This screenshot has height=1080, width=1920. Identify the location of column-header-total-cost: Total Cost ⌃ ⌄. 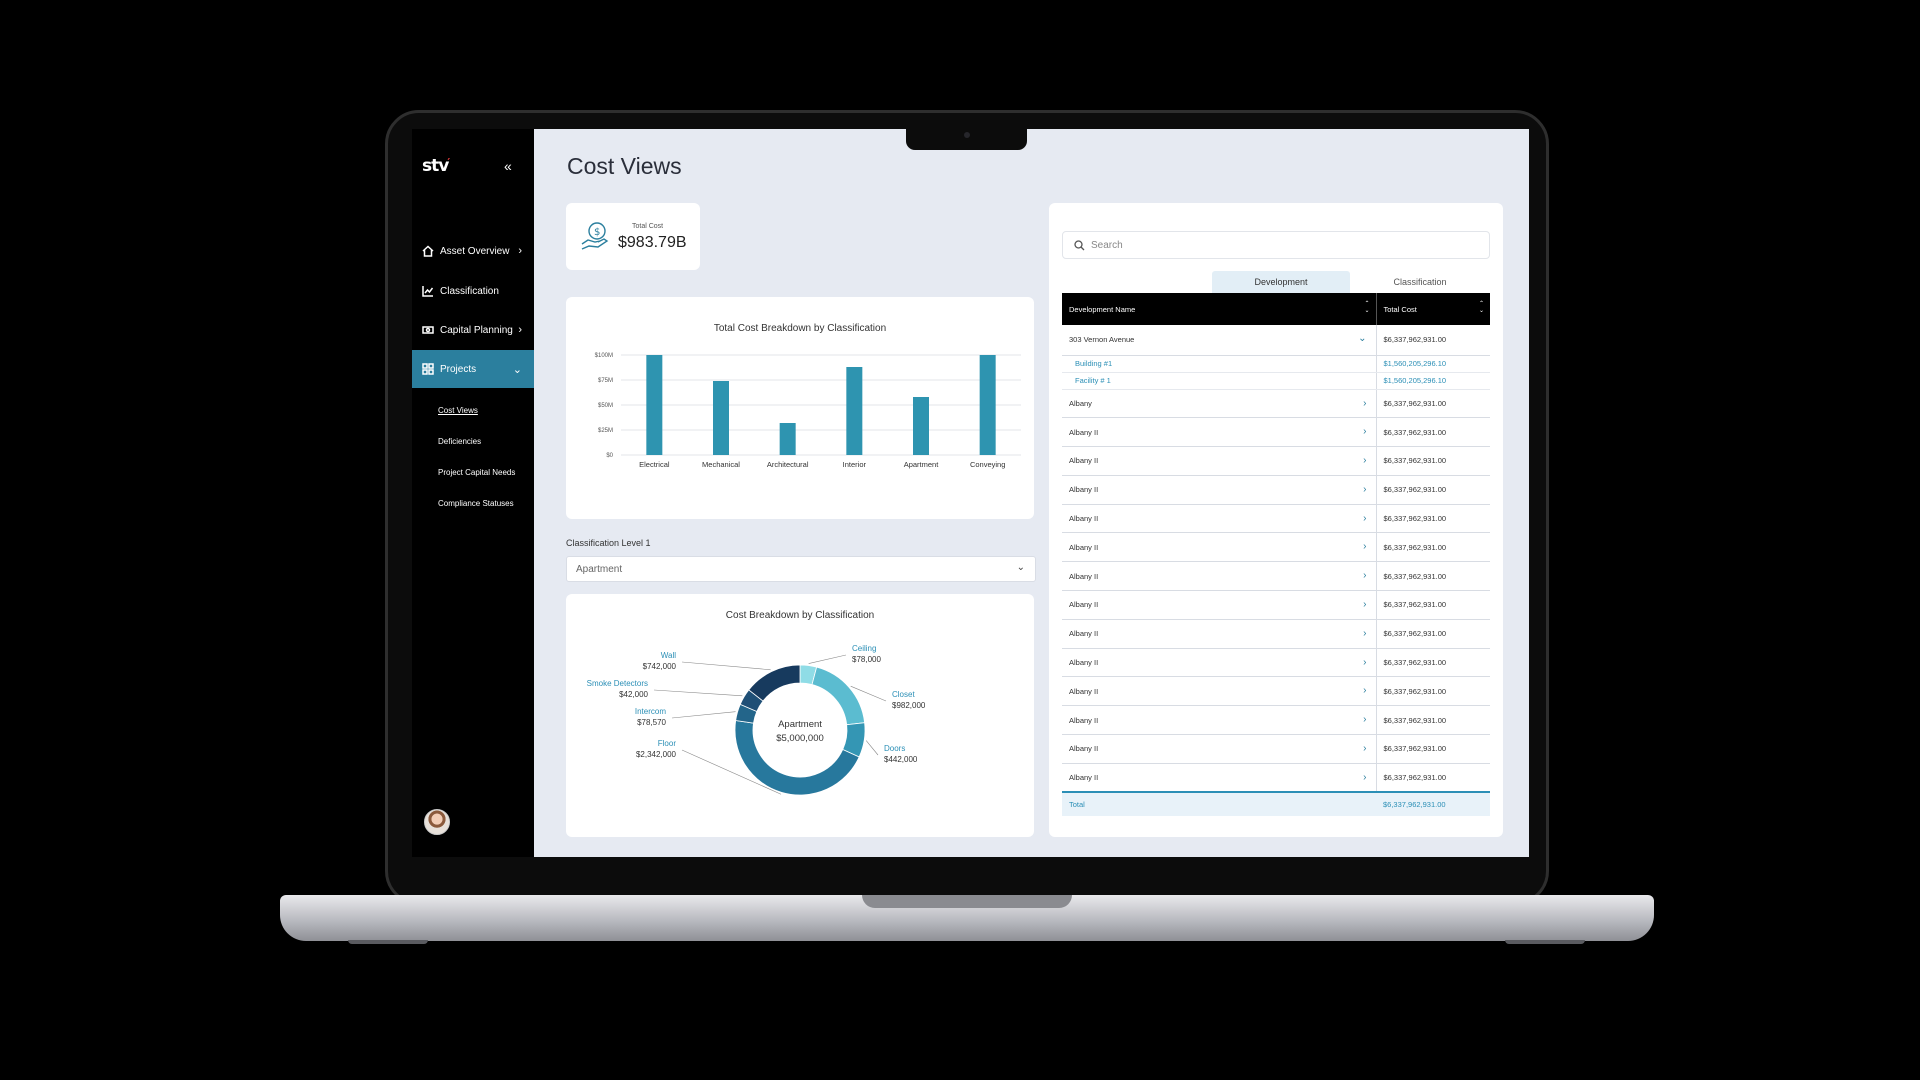
(1433, 309).